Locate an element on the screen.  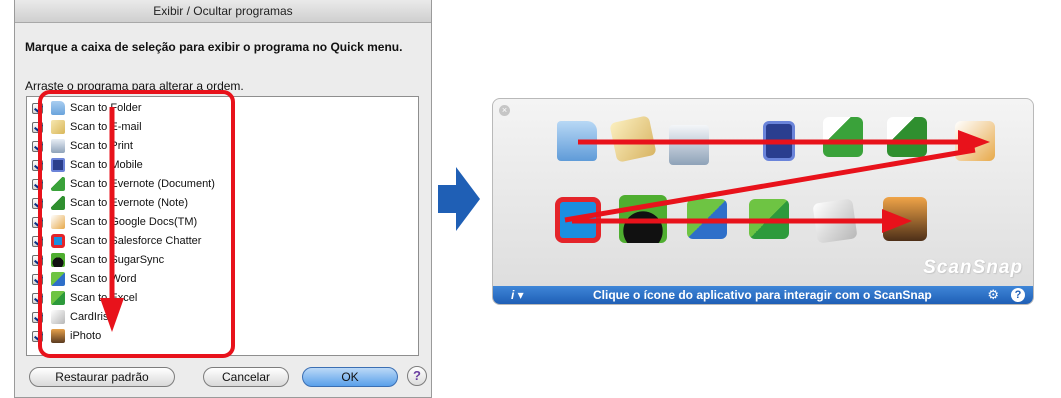
list-item-label: Scan to Folder is located at coordinates (106, 108).